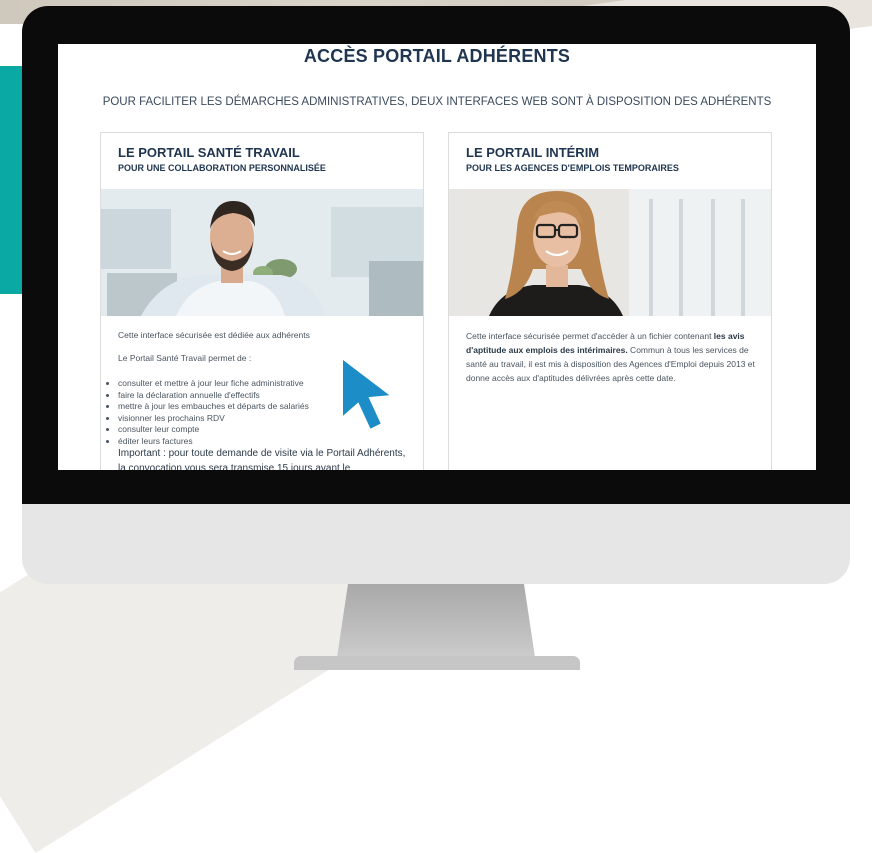 The image size is (872, 853). Describe the element at coordinates (533, 152) in the screenshot. I see `card-title: LE PORTAIL INTÉRIM` at that location.